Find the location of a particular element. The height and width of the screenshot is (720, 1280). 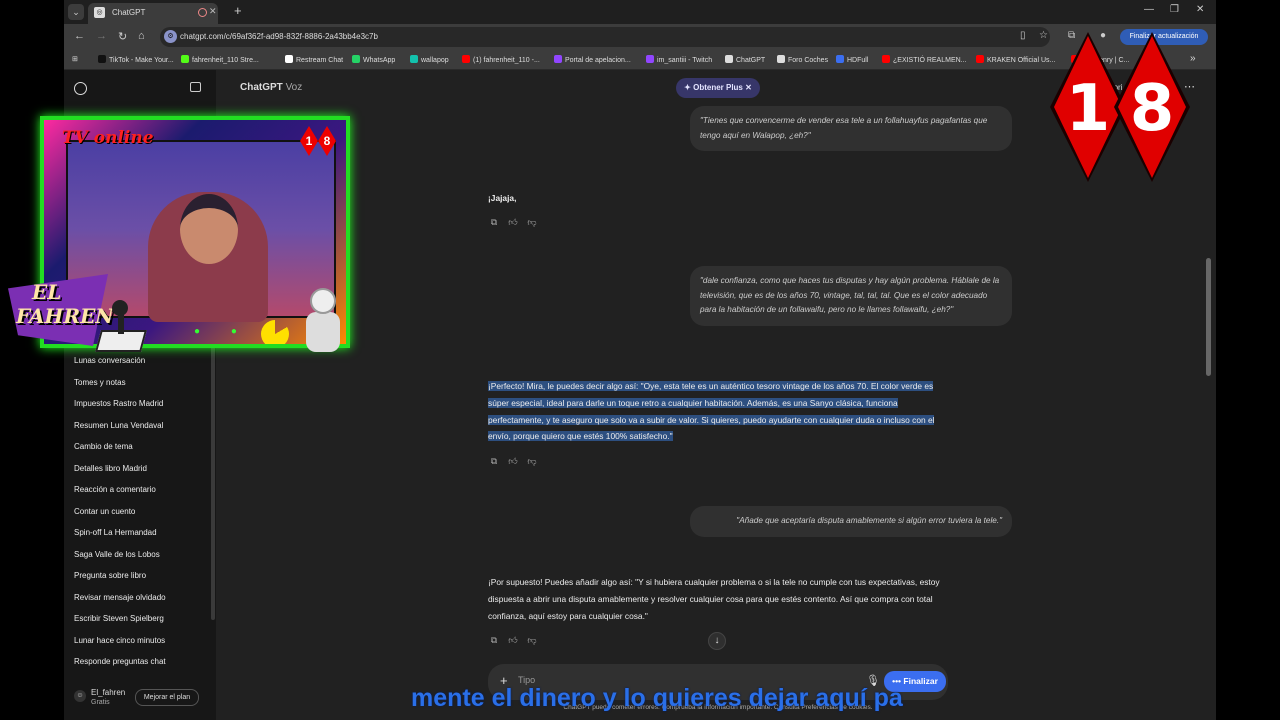

profile-icon: ● is located at coordinates (1103, 35).